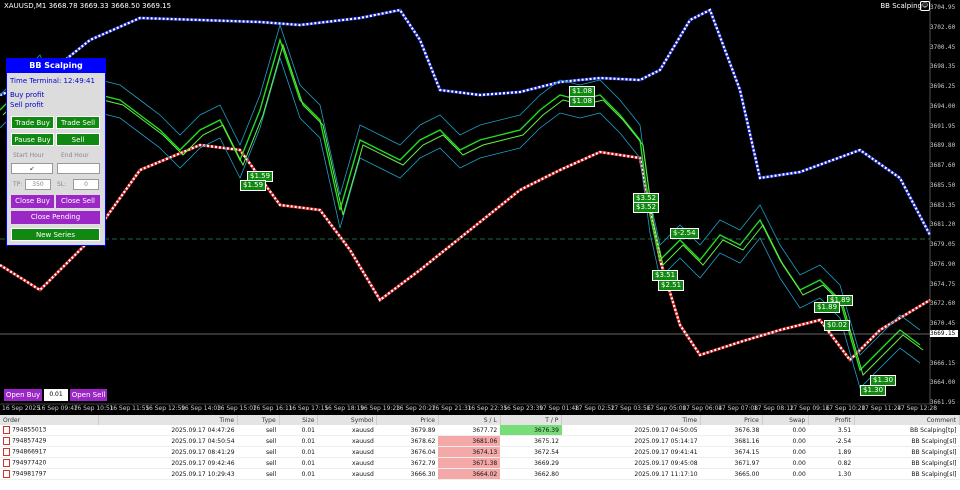 Image resolution: width=960 pixels, height=490 pixels. Describe the element at coordinates (56, 66) in the screenshot. I see `panel-title: BB Scalping` at that location.